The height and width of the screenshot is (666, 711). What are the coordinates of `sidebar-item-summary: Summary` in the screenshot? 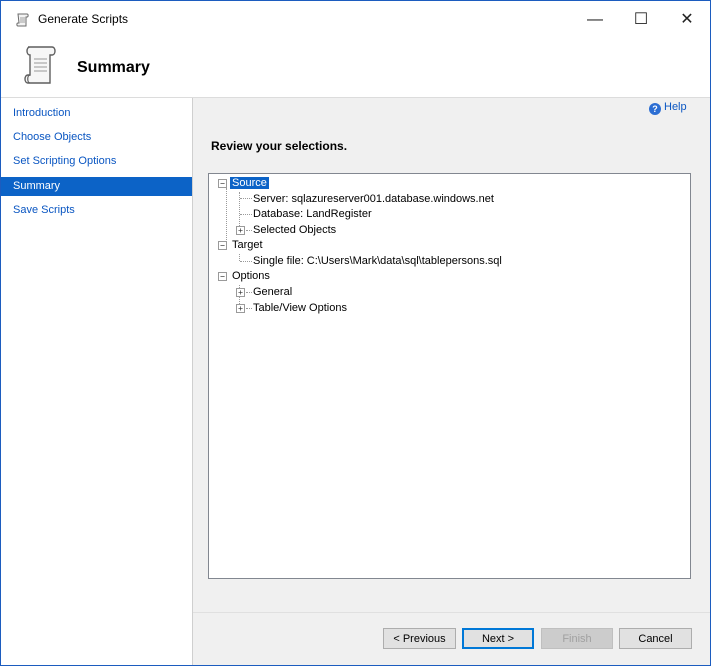 It's located at (96, 186).